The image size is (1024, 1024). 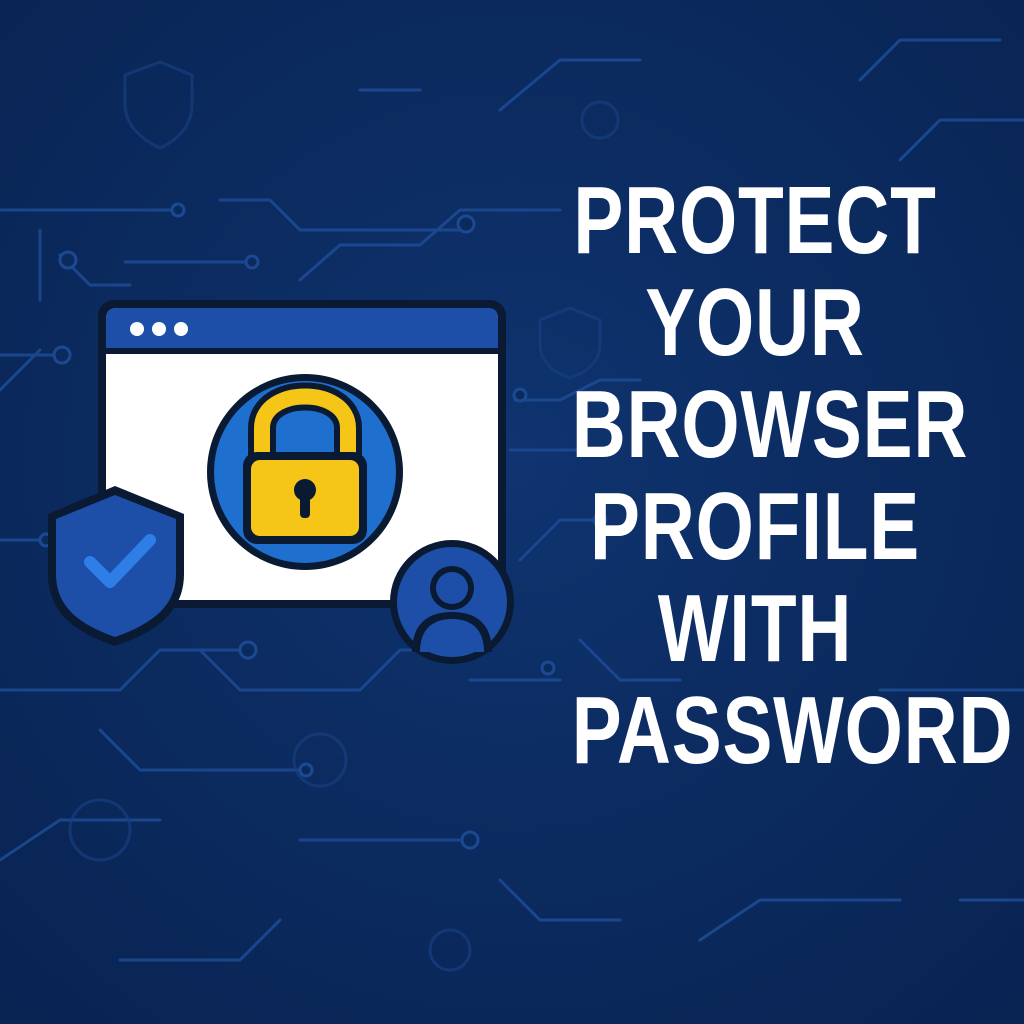 I want to click on padlock-icon, so click(x=305, y=472).